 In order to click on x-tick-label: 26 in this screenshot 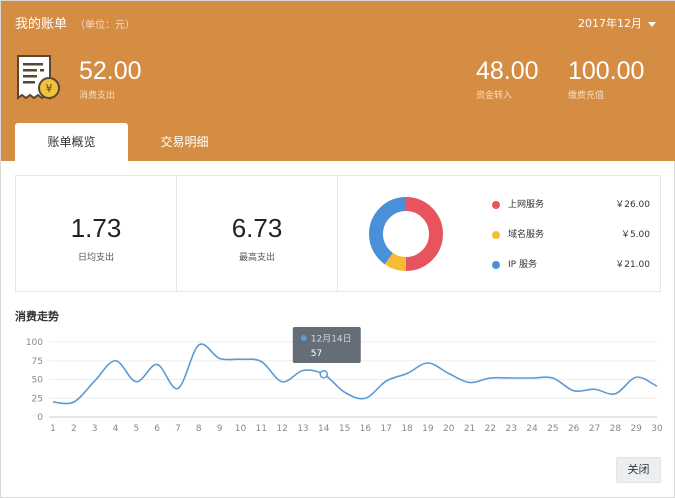, I will do `click(574, 429)`.